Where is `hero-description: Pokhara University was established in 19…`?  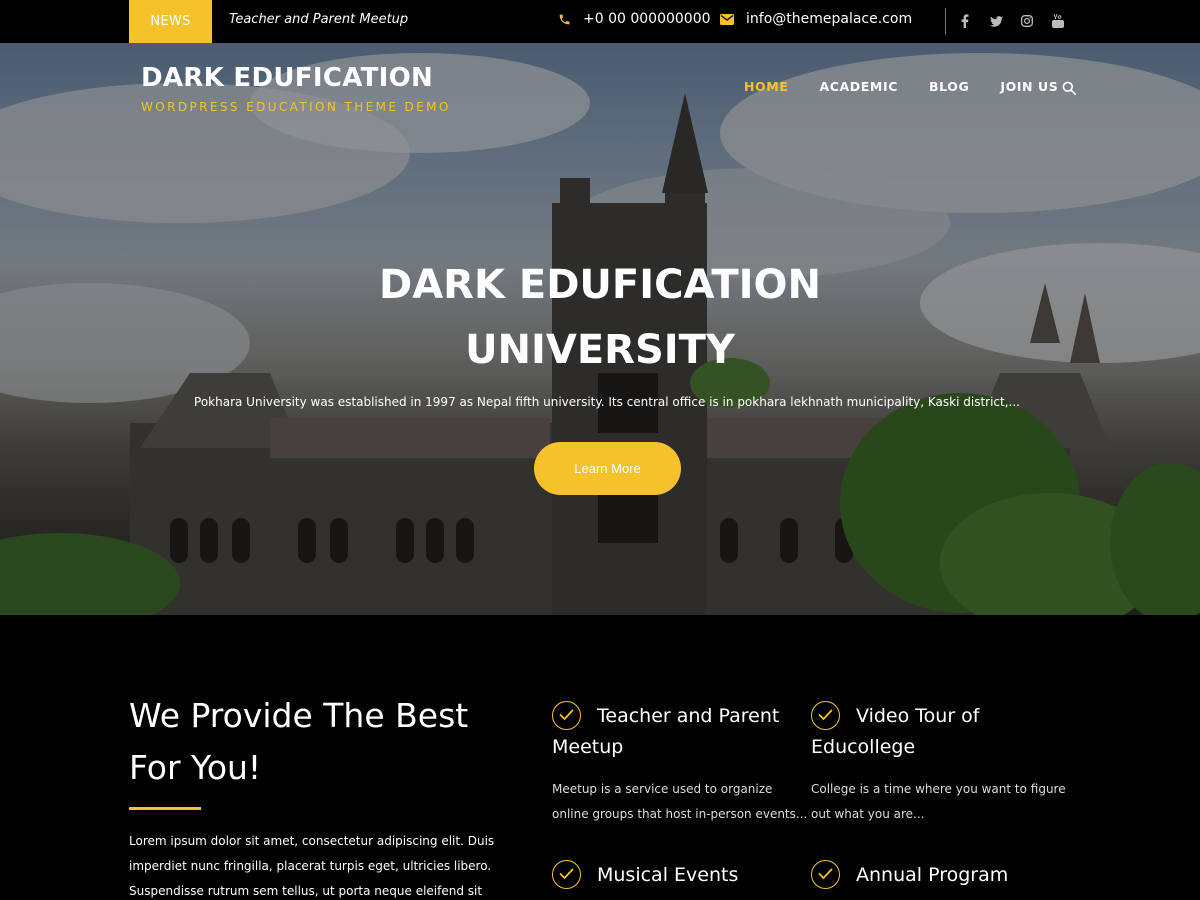
hero-description: Pokhara University was established in 19… is located at coordinates (607, 402).